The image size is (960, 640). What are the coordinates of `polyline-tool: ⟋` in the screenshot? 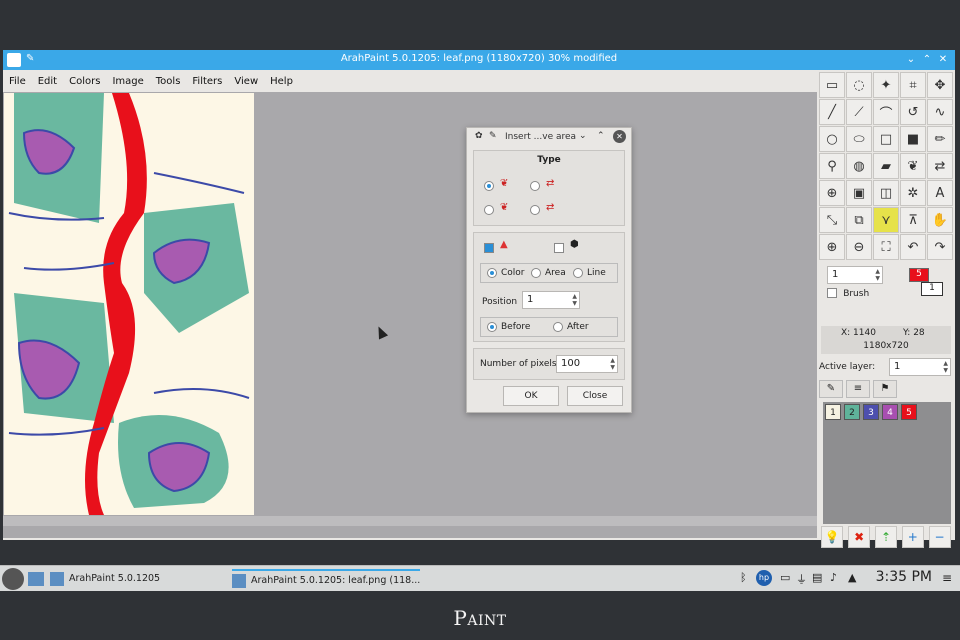 It's located at (859, 112).